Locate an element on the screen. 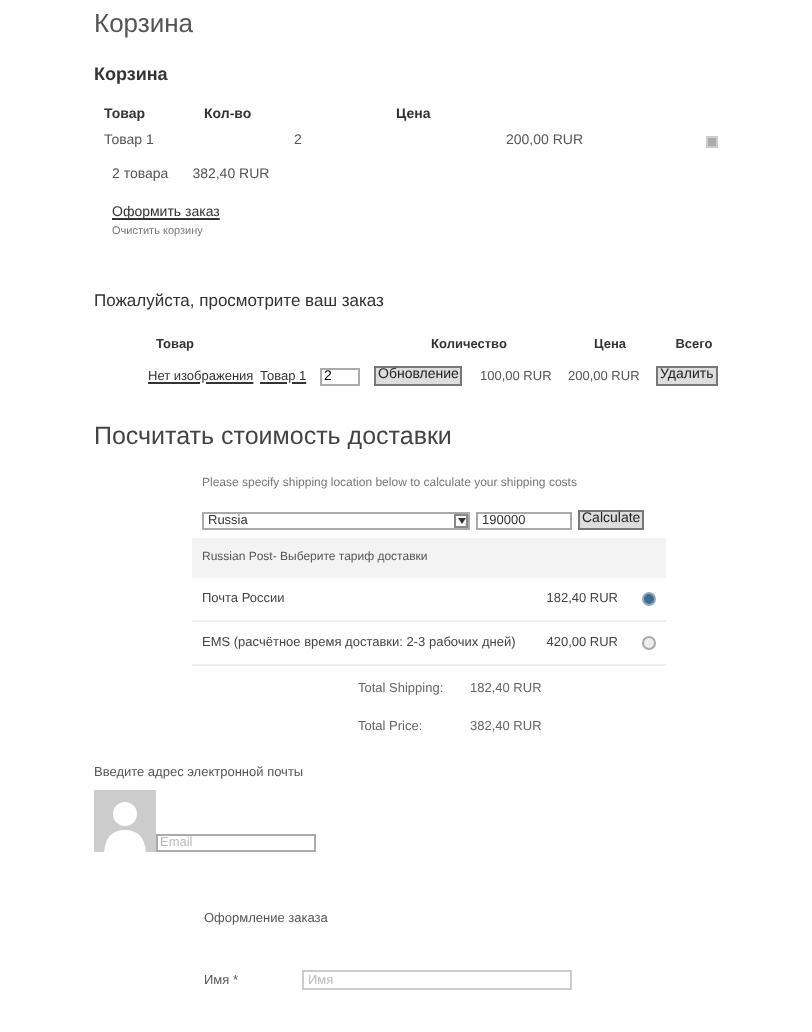 The width and height of the screenshot is (812, 1032). remove-icon is located at coordinates (712, 141).